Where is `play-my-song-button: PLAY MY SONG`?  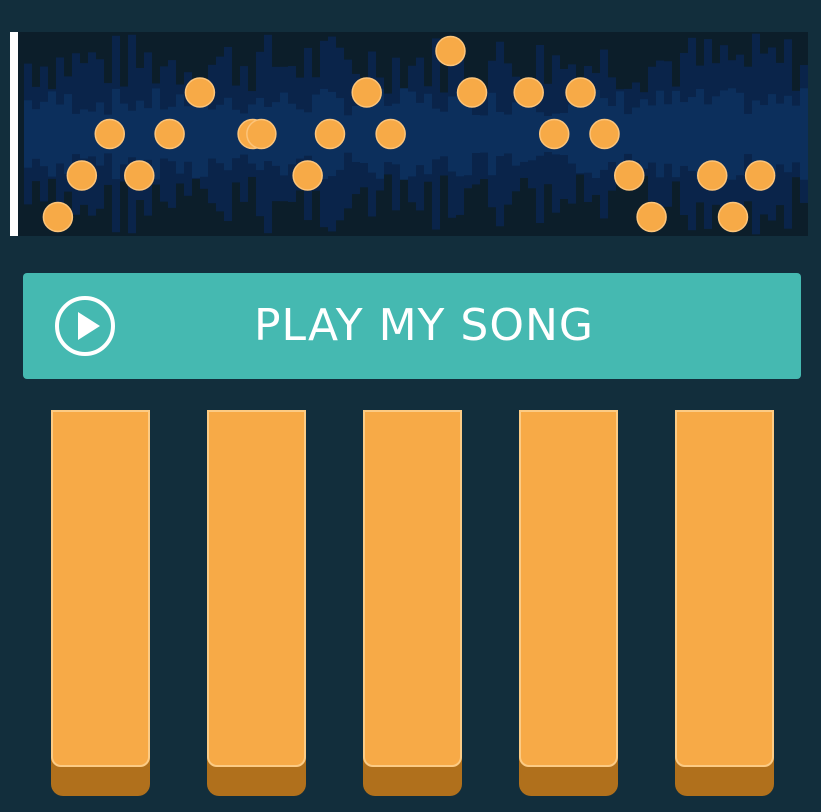 play-my-song-button: PLAY MY SONG is located at coordinates (412, 326).